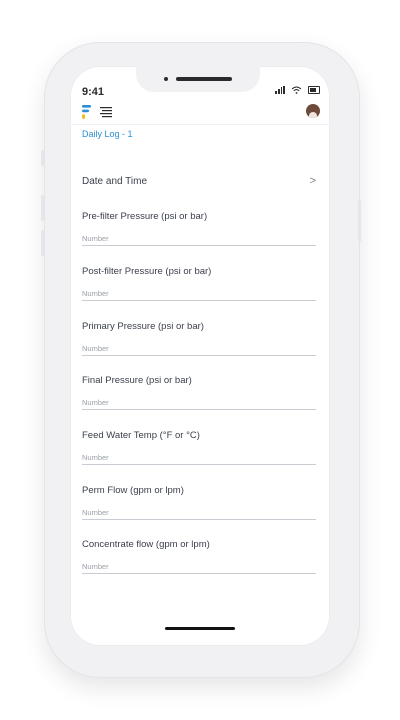  Describe the element at coordinates (199, 228) in the screenshot. I see `pre-filter-pressure-field: Pre-filter Pressure (psi or bar)` at that location.